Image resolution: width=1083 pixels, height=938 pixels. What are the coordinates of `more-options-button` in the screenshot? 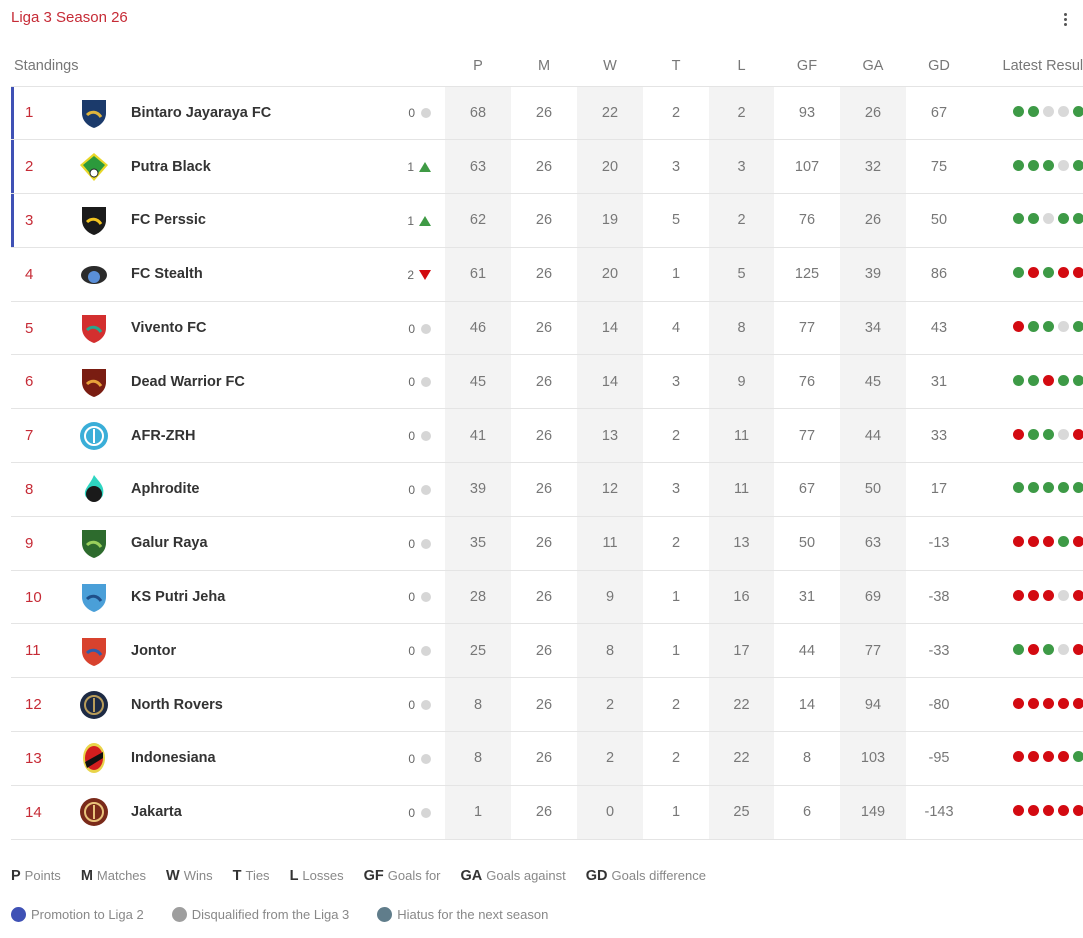 It's located at (1065, 19).